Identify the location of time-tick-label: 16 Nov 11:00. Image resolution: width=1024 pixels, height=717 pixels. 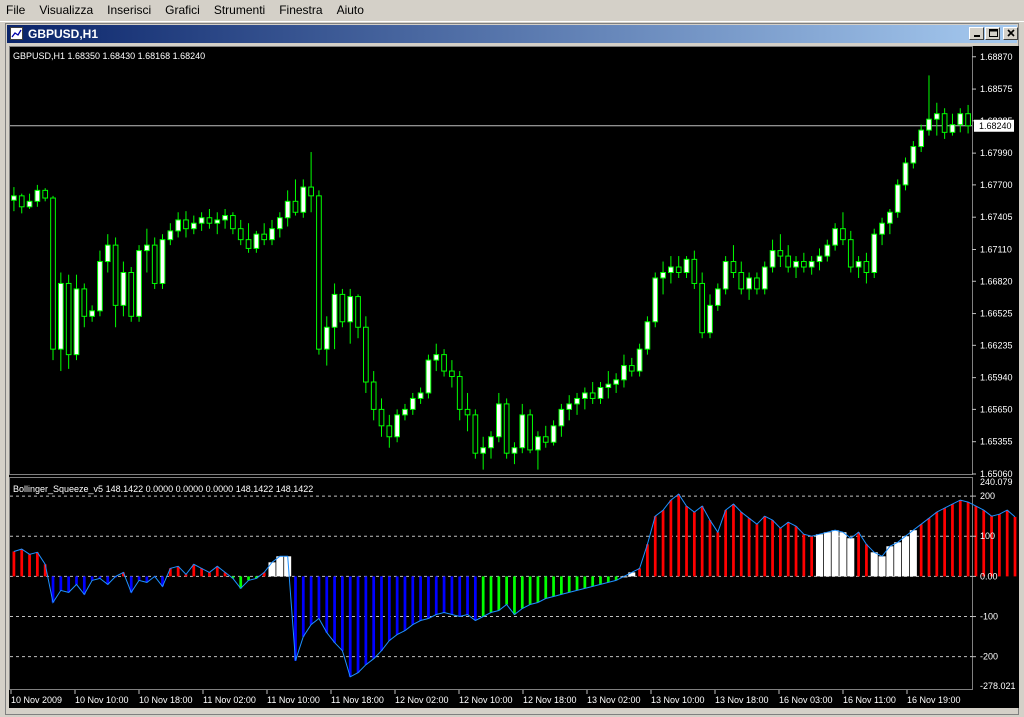
(869, 700).